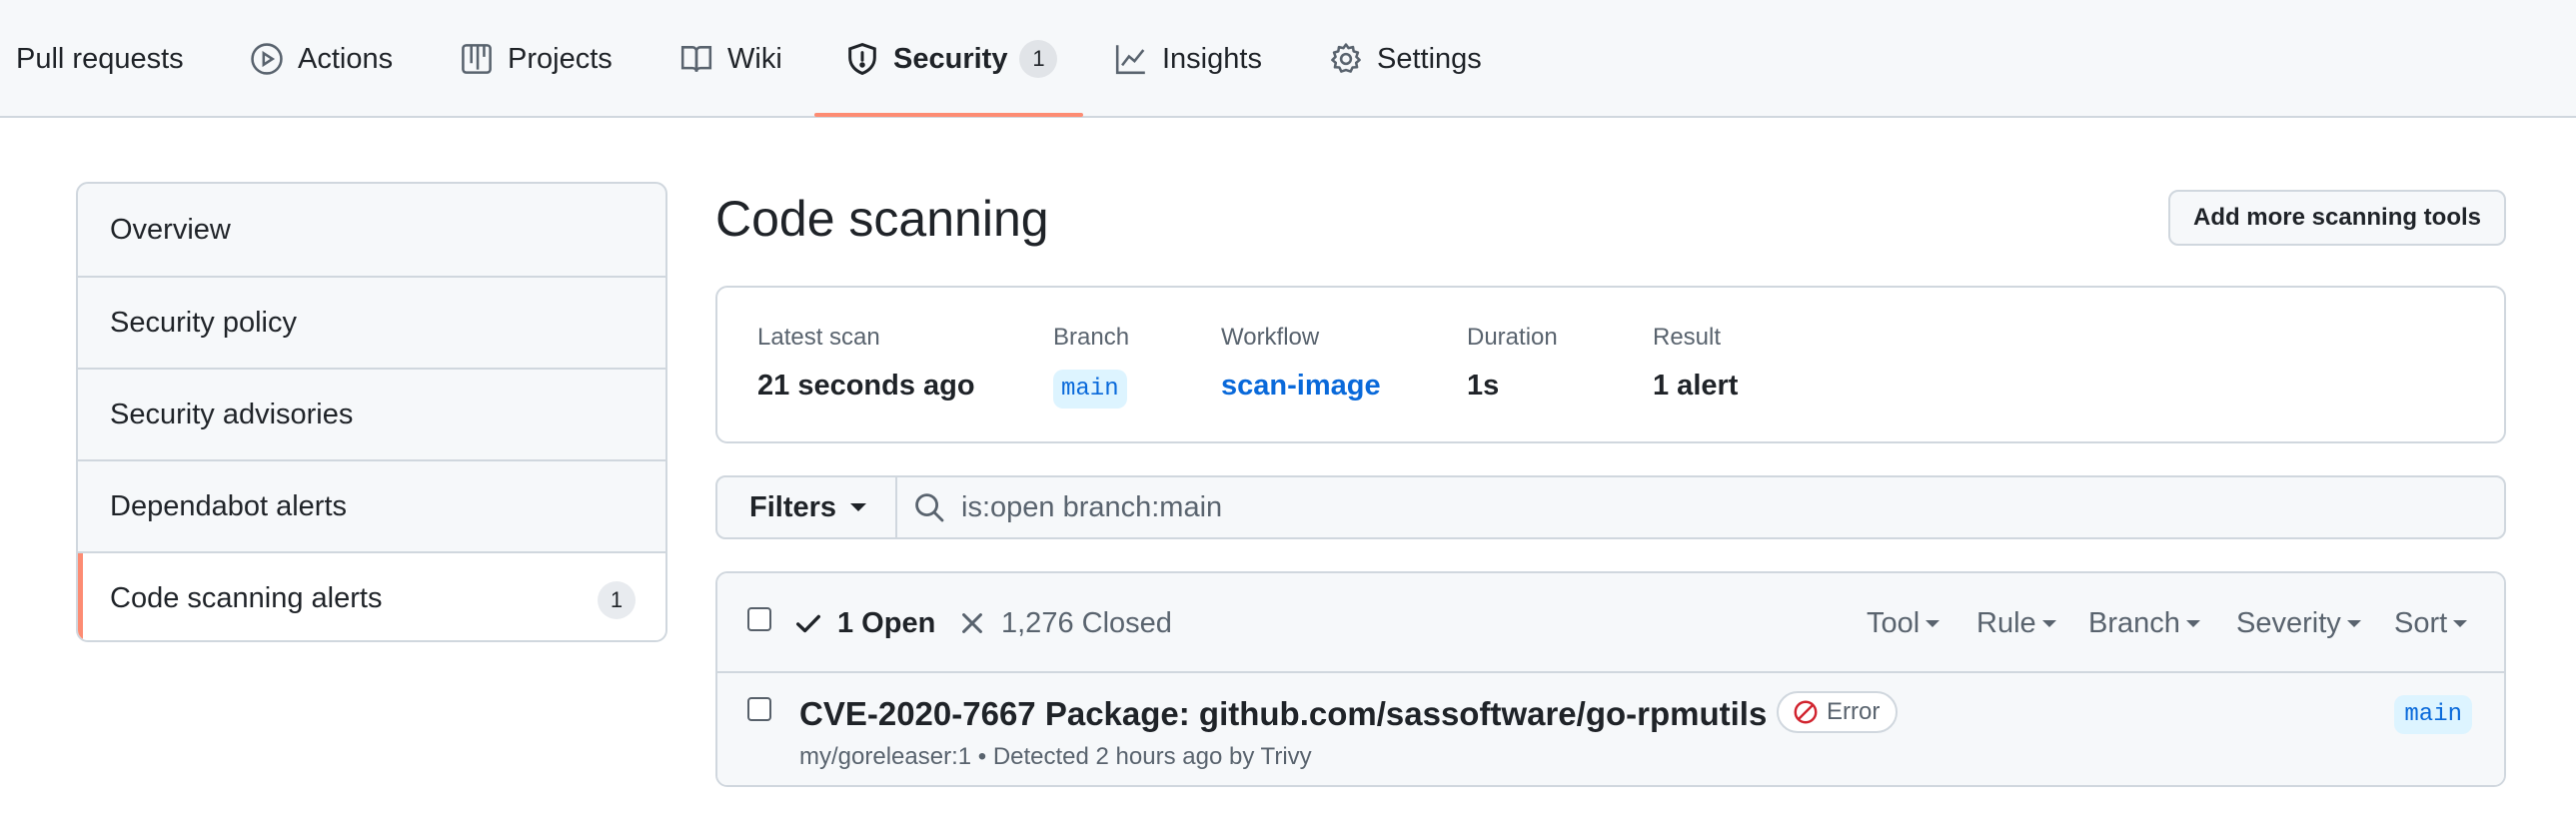 This screenshot has height=819, width=2576. I want to click on tab-projects: Projects, so click(536, 59).